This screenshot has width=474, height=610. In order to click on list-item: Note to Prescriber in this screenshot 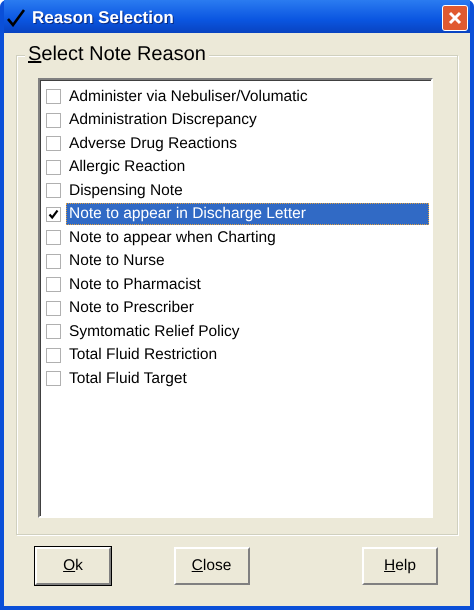, I will do `click(247, 308)`.